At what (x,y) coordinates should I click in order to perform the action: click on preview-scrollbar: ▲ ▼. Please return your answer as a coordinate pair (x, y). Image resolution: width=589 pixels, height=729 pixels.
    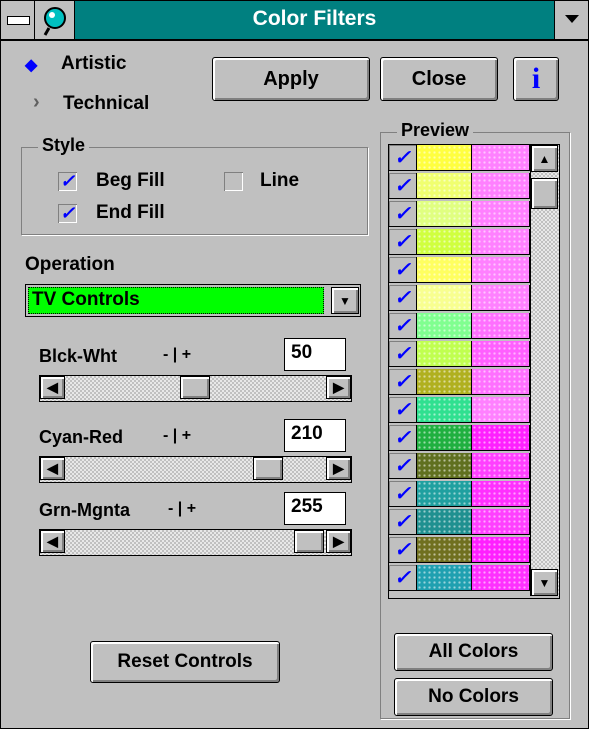
    Looking at the image, I should click on (544, 370).